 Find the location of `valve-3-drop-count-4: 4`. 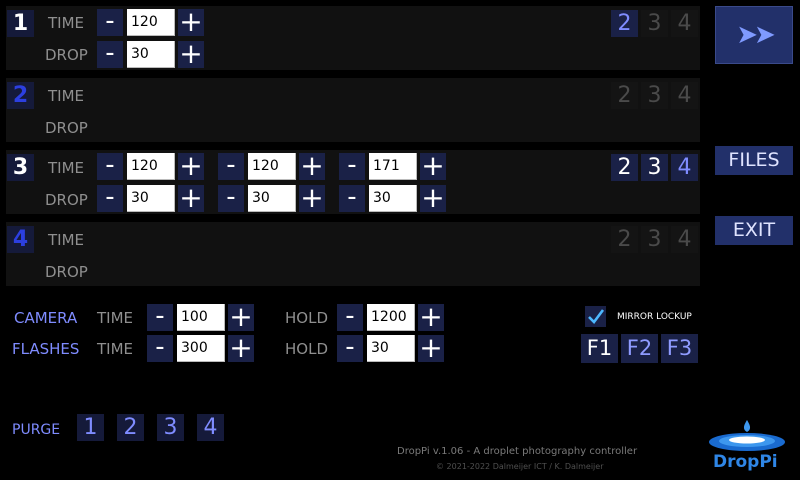

valve-3-drop-count-4: 4 is located at coordinates (684, 167).